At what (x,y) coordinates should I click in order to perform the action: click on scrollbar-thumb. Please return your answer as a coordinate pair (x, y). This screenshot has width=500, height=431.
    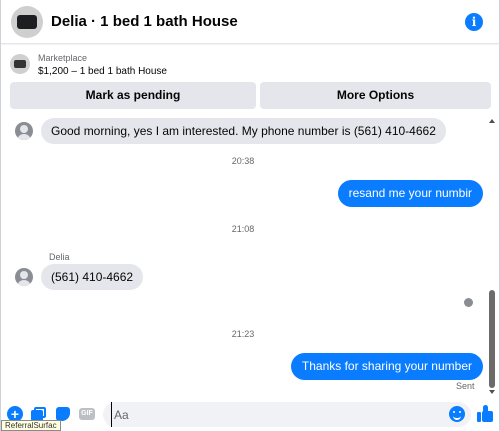
    Looking at the image, I should click on (492, 339).